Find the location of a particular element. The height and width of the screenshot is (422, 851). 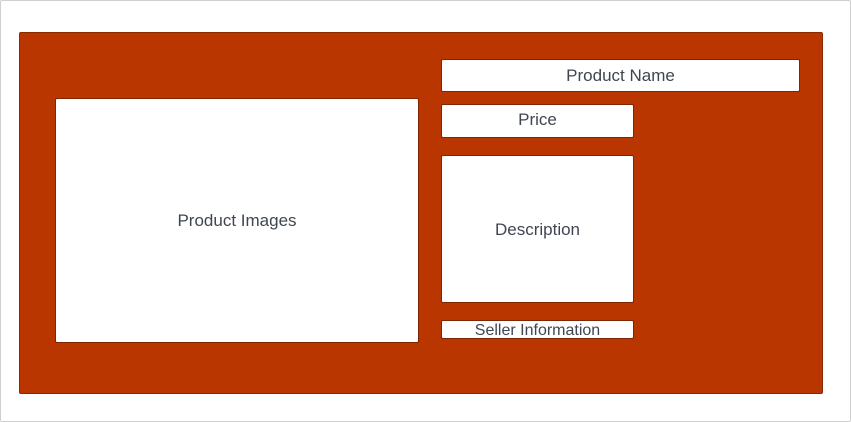

description-box: Description is located at coordinates (537, 229).